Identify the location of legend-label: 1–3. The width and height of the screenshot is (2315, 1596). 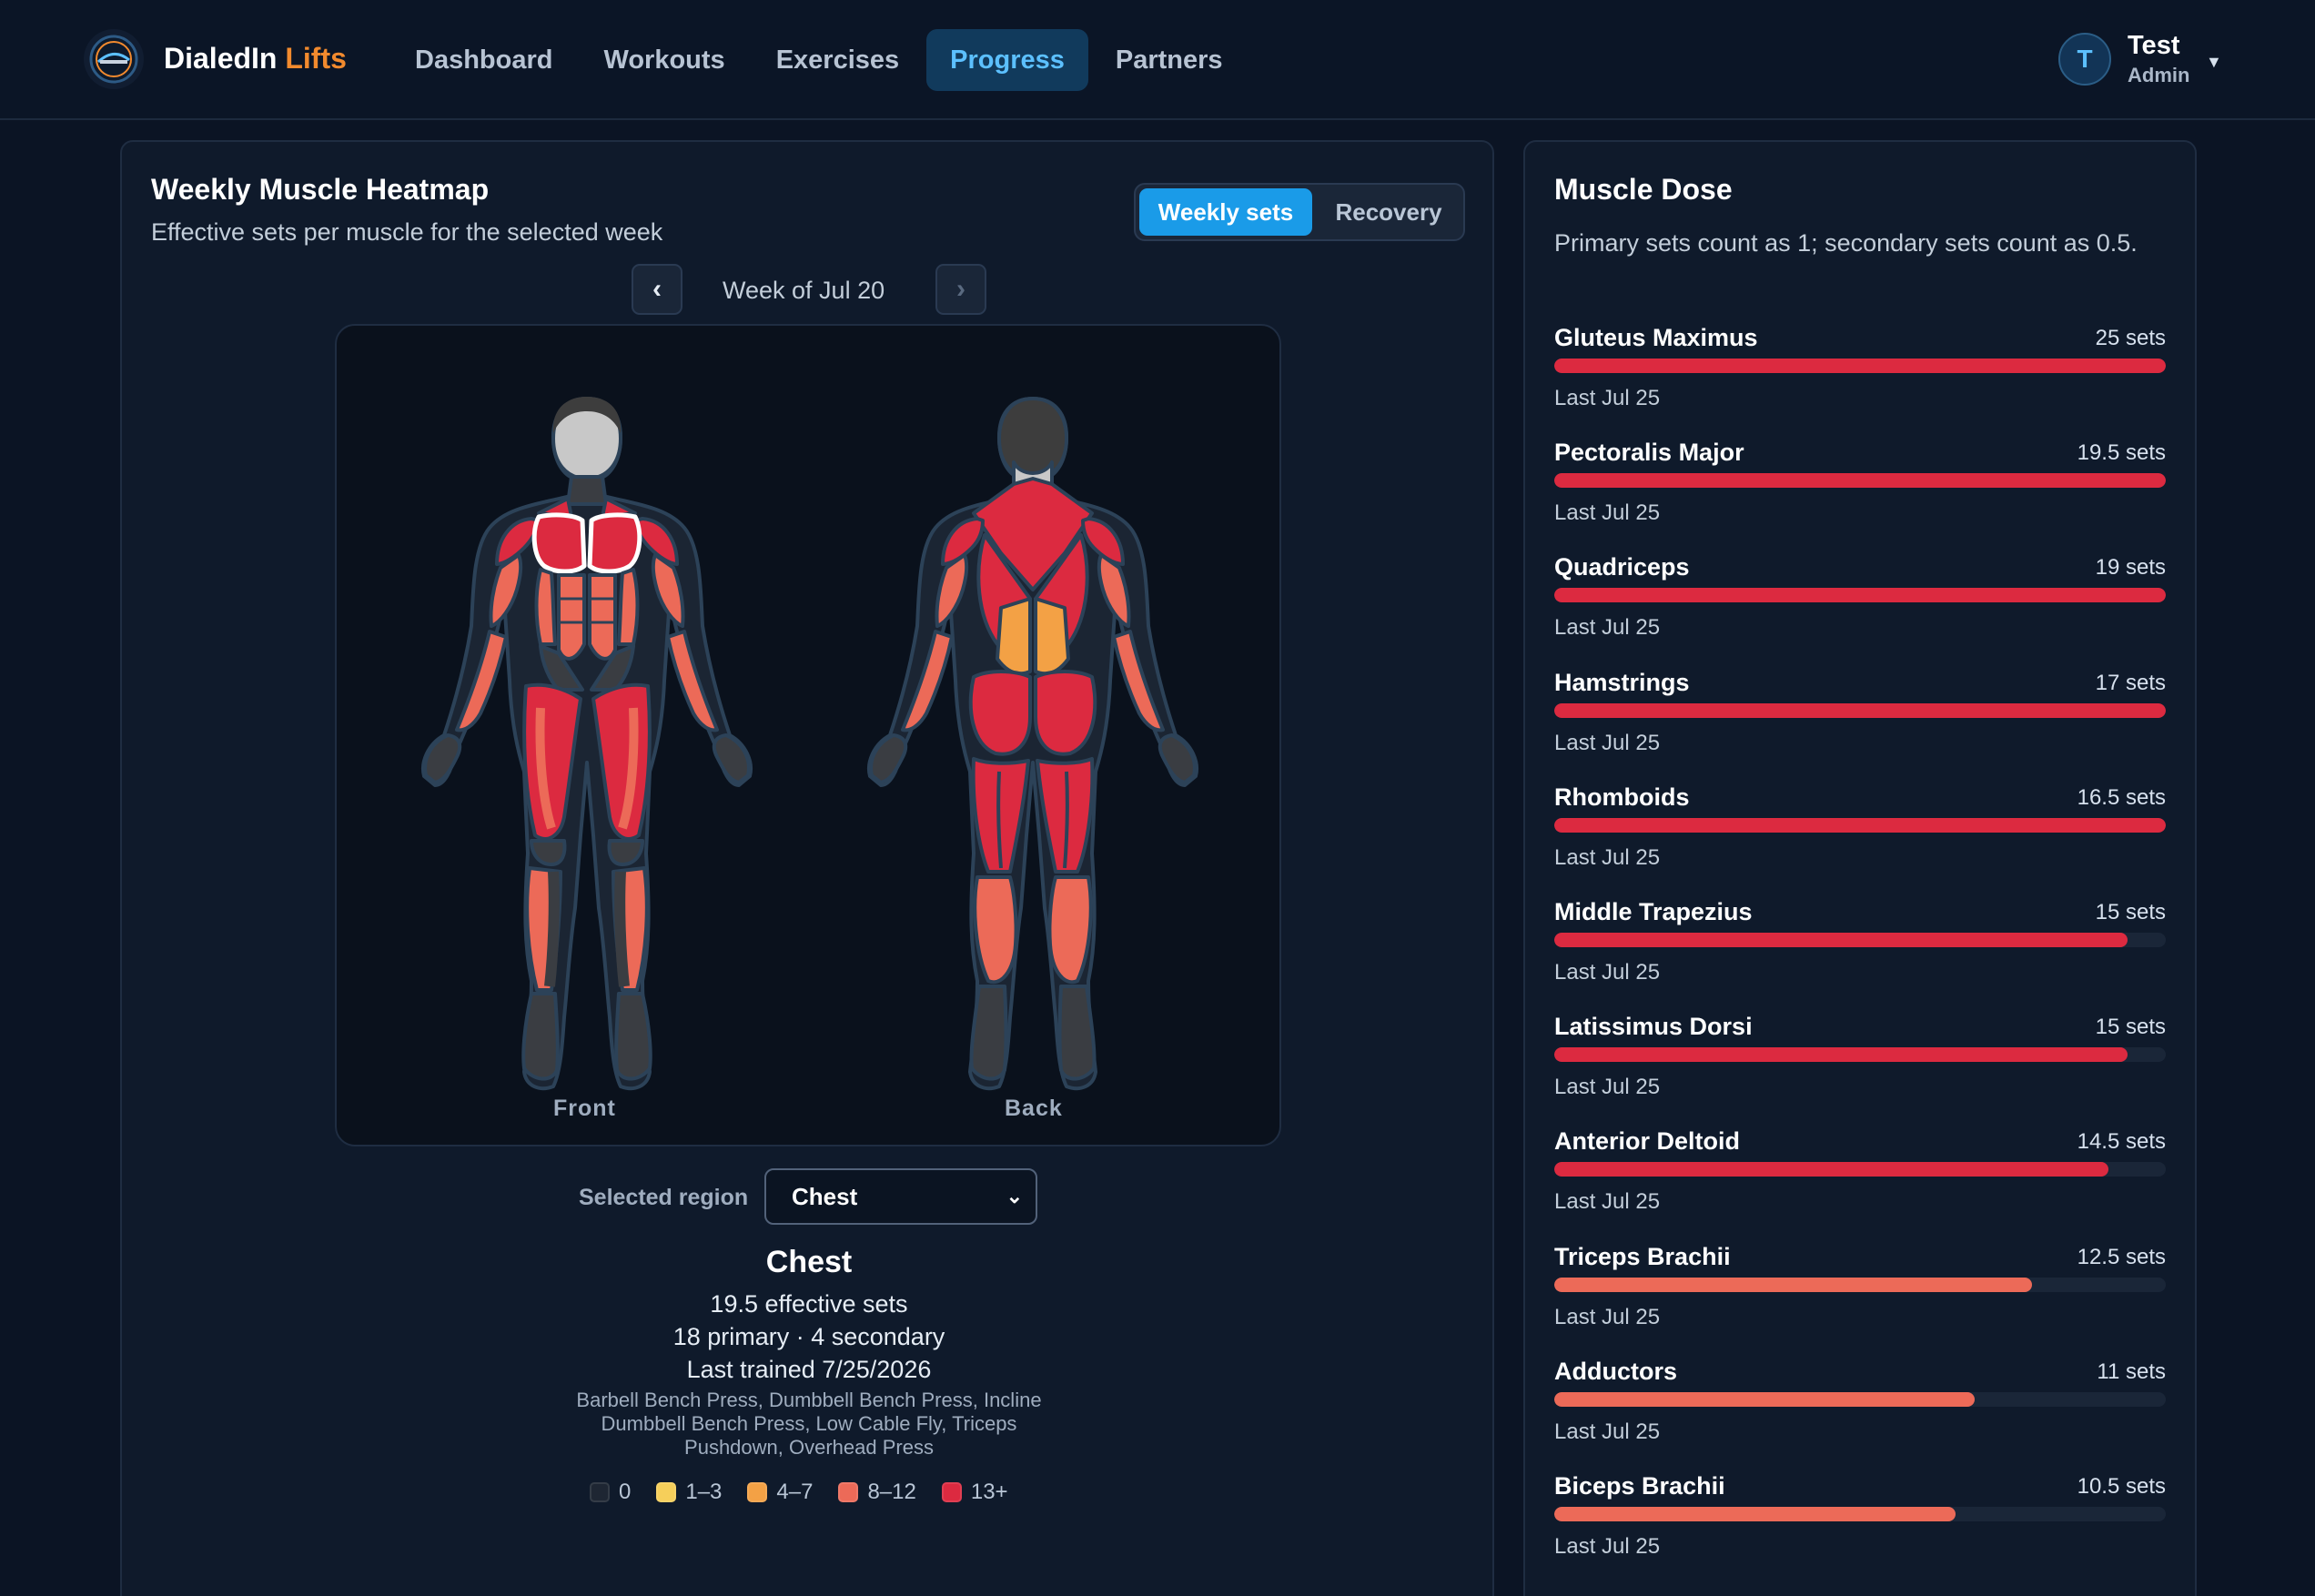
(704, 1492).